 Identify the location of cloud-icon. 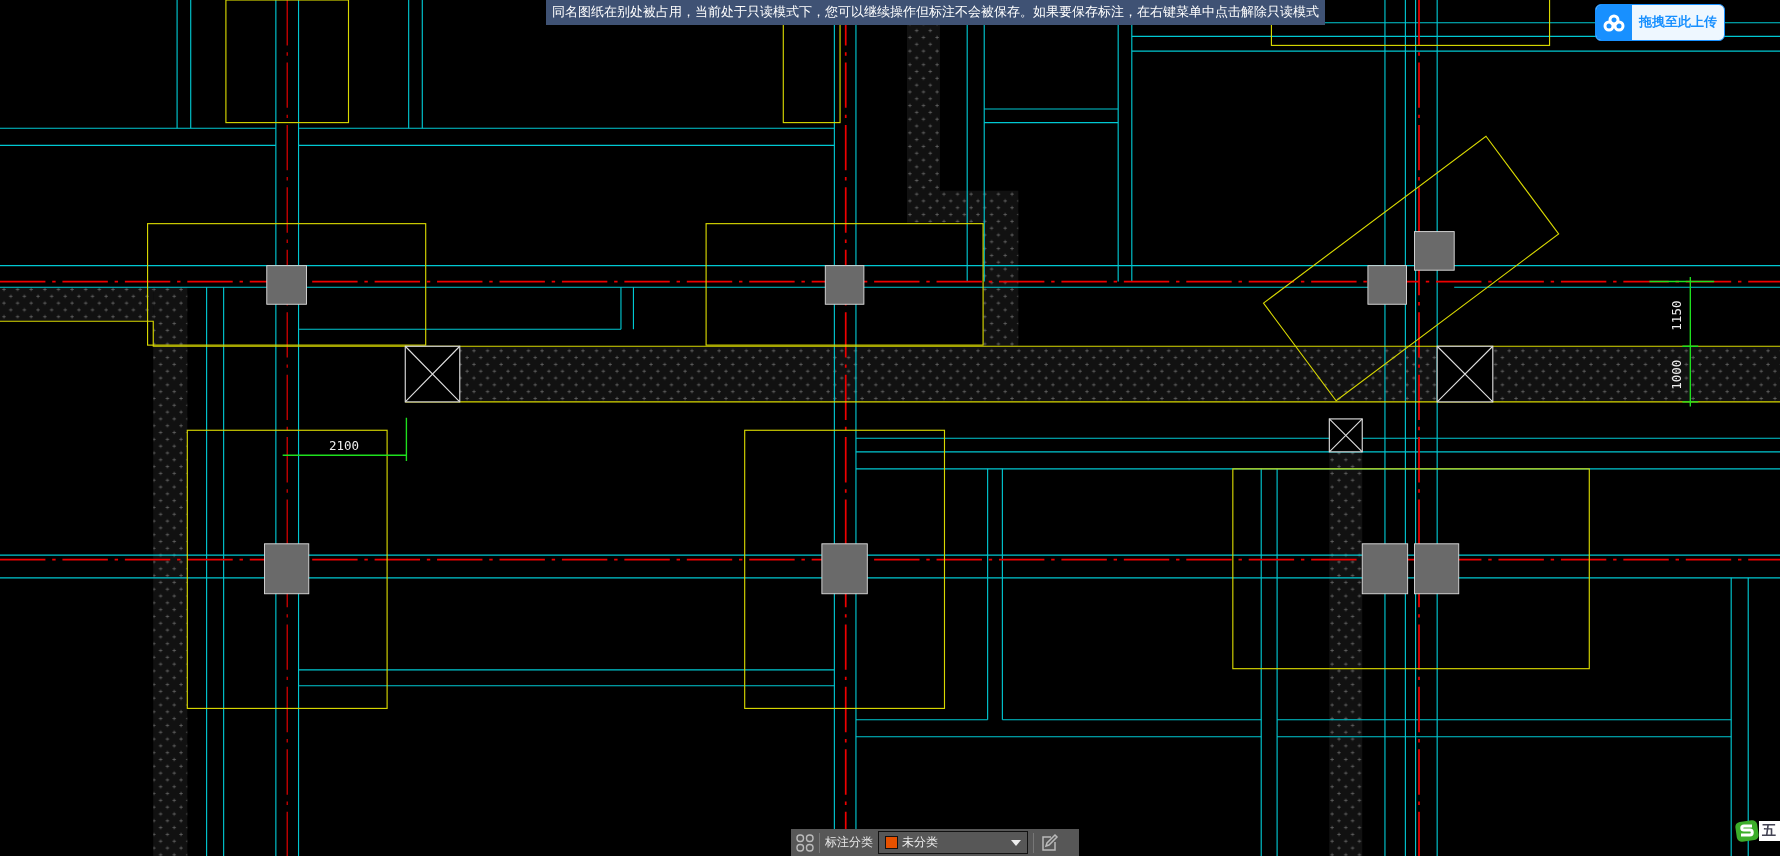
(1614, 22).